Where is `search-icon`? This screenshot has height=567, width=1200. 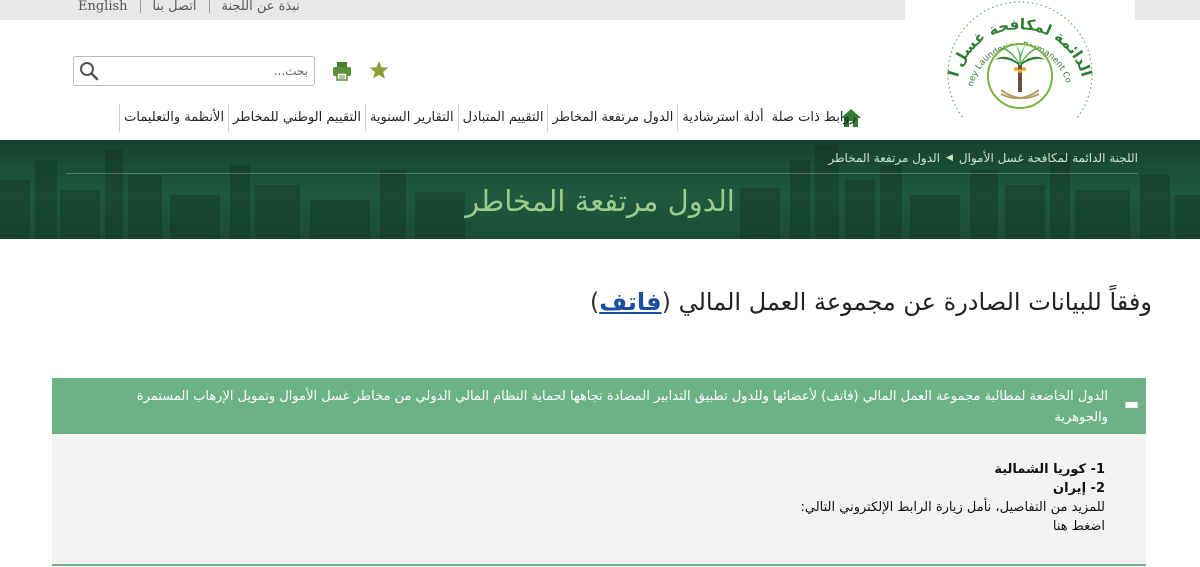 search-icon is located at coordinates (89, 71).